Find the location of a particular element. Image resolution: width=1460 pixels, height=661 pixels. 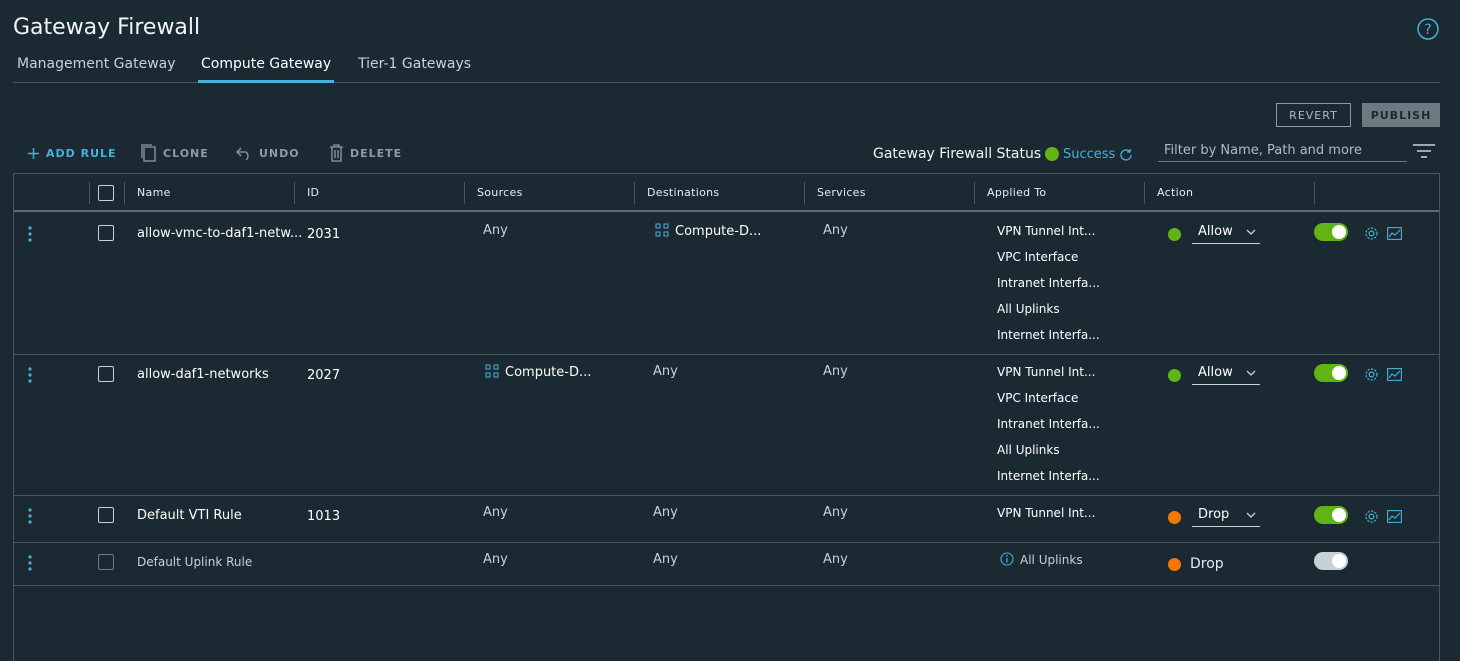

delete-label: DELETE is located at coordinates (376, 153).